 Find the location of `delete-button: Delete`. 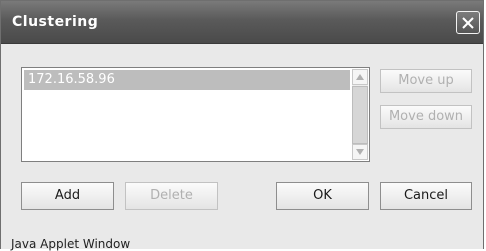

delete-button: Delete is located at coordinates (171, 196).